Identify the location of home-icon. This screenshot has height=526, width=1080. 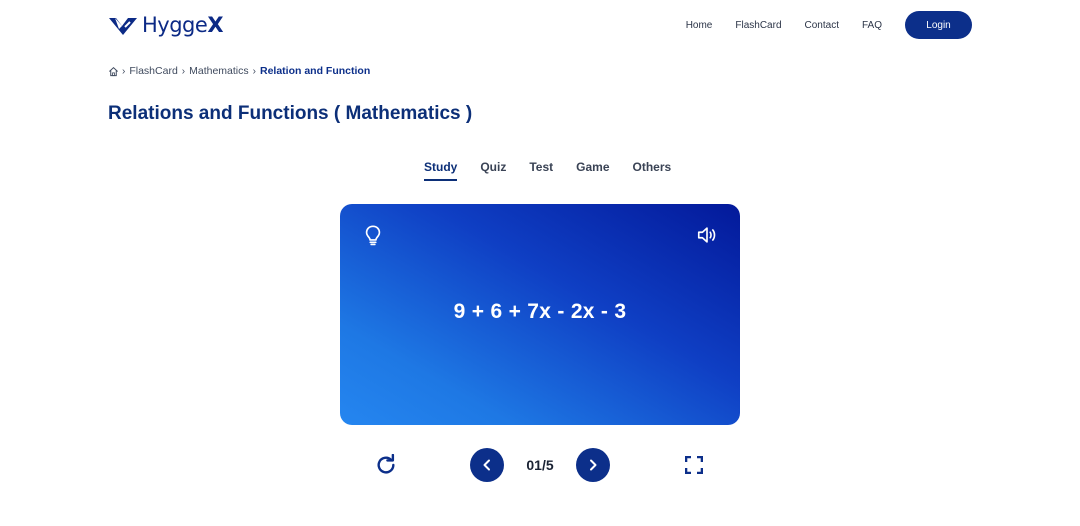
(113, 71).